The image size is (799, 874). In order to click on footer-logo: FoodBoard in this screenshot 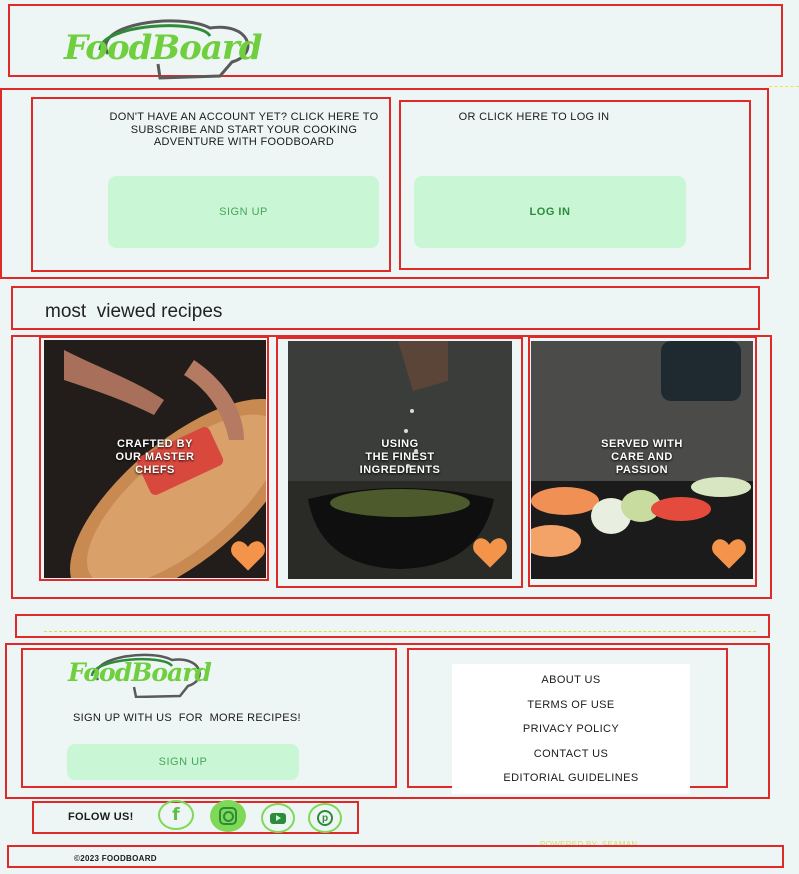, I will do `click(139, 674)`.